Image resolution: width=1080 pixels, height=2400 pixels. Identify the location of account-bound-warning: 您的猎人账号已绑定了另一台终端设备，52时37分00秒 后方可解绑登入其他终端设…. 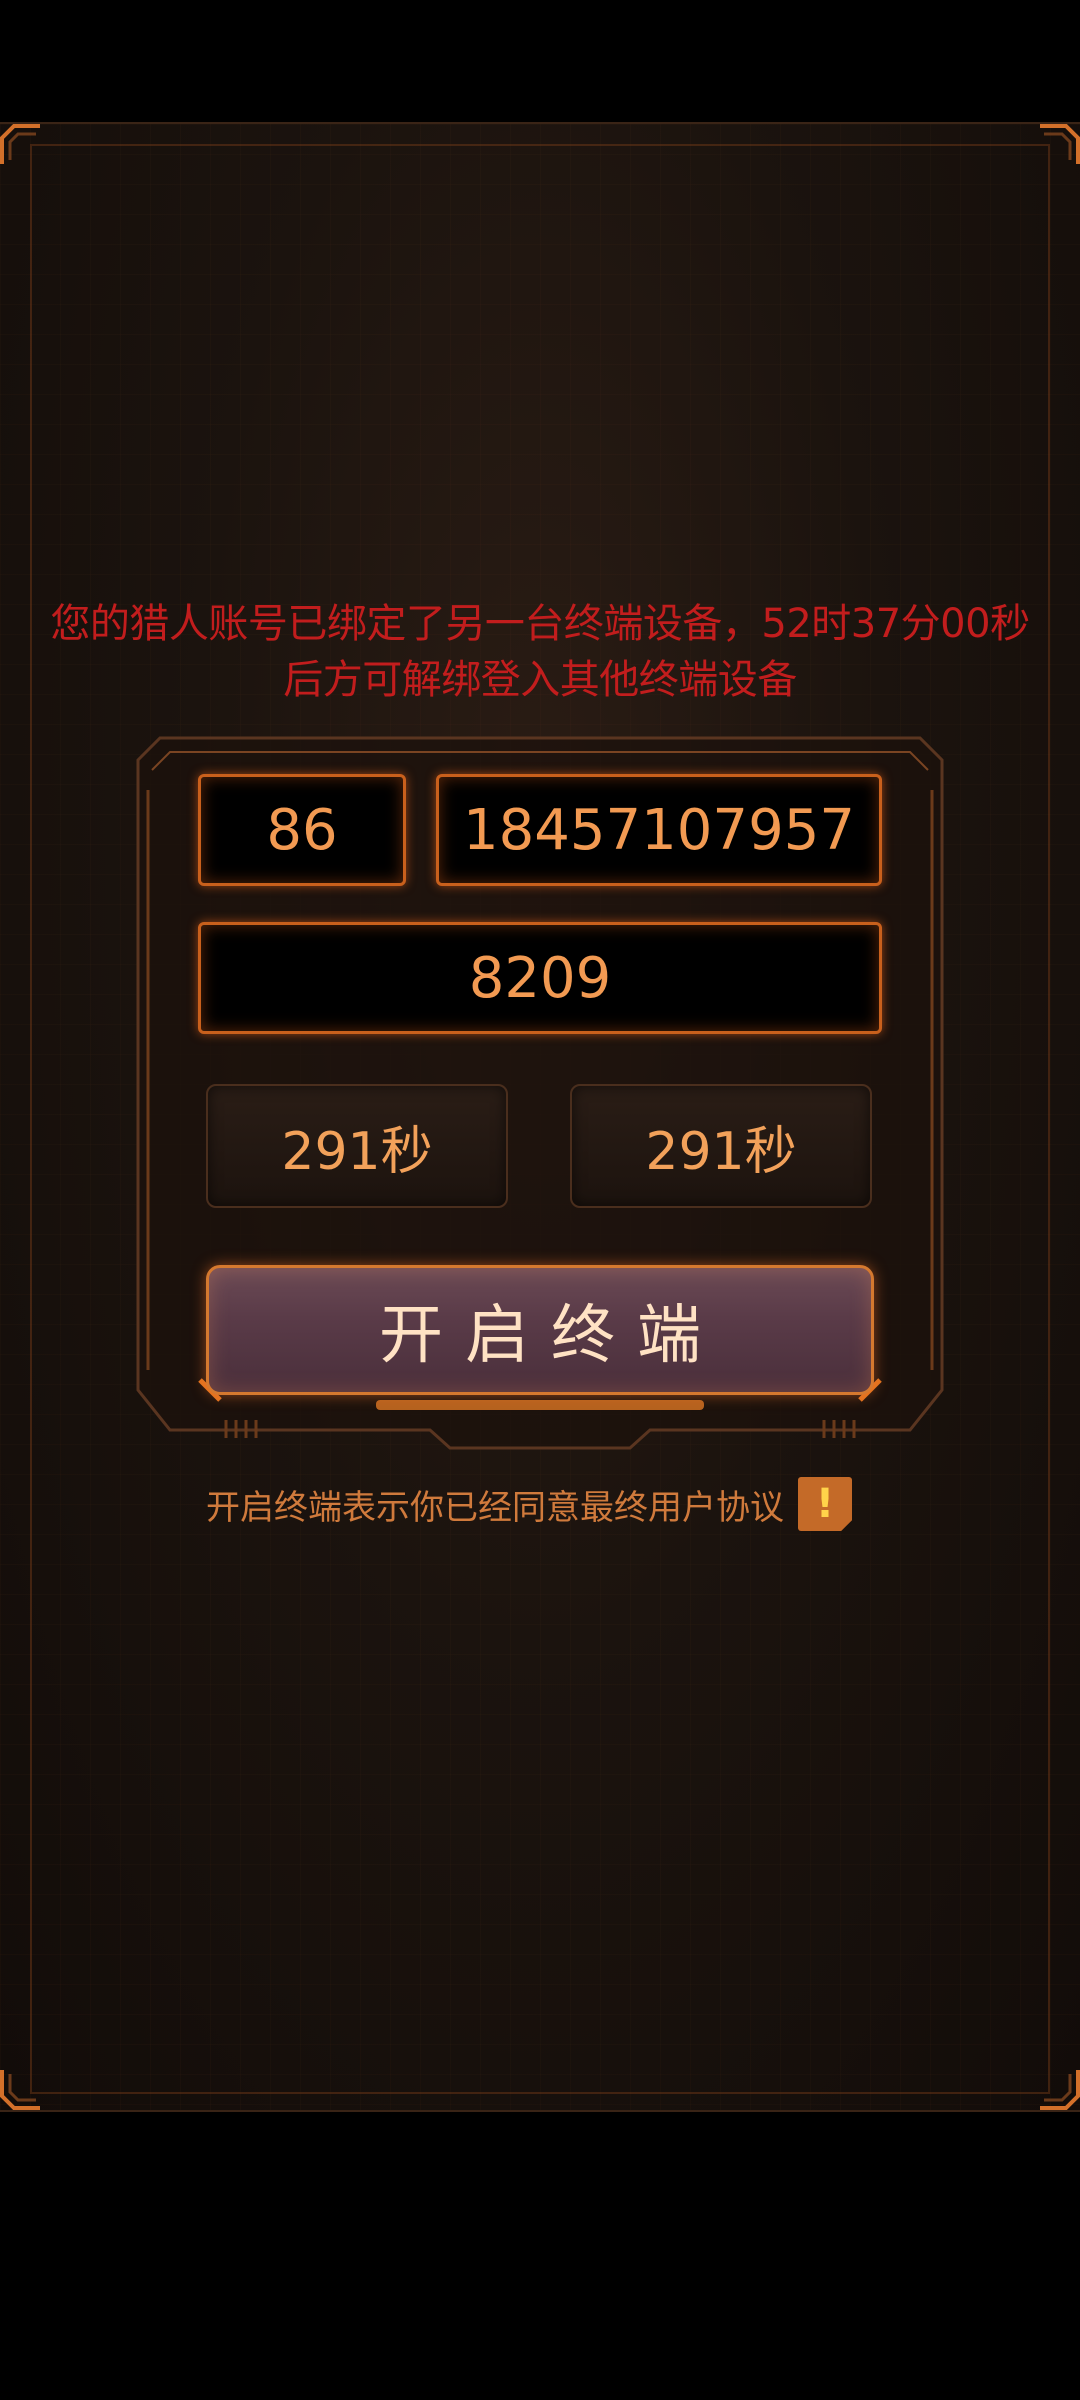
(540, 652).